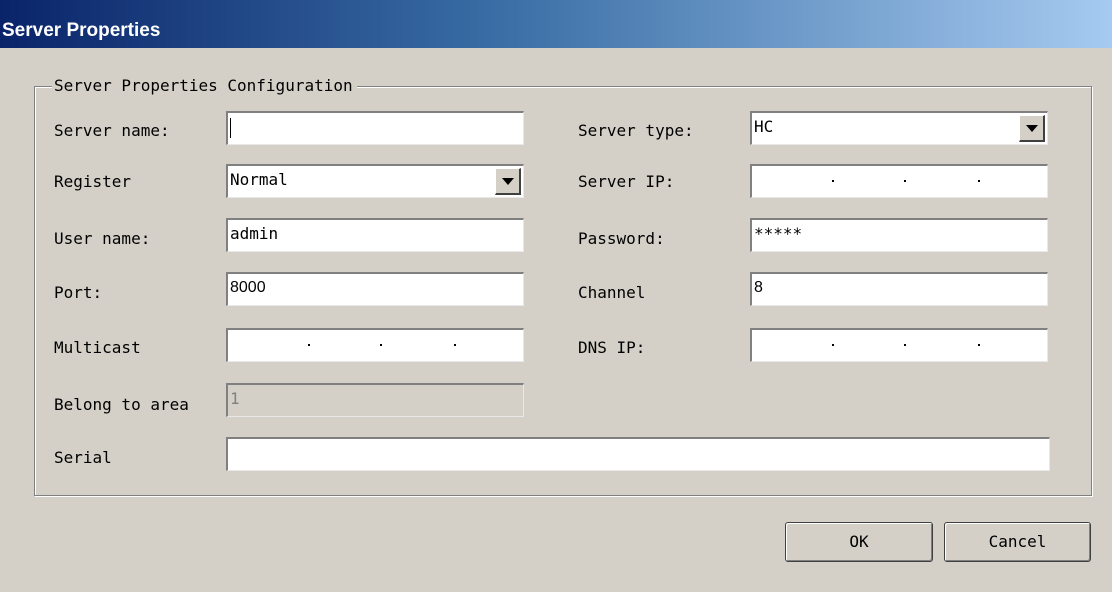  I want to click on server-name-label: Server name:, so click(112, 130).